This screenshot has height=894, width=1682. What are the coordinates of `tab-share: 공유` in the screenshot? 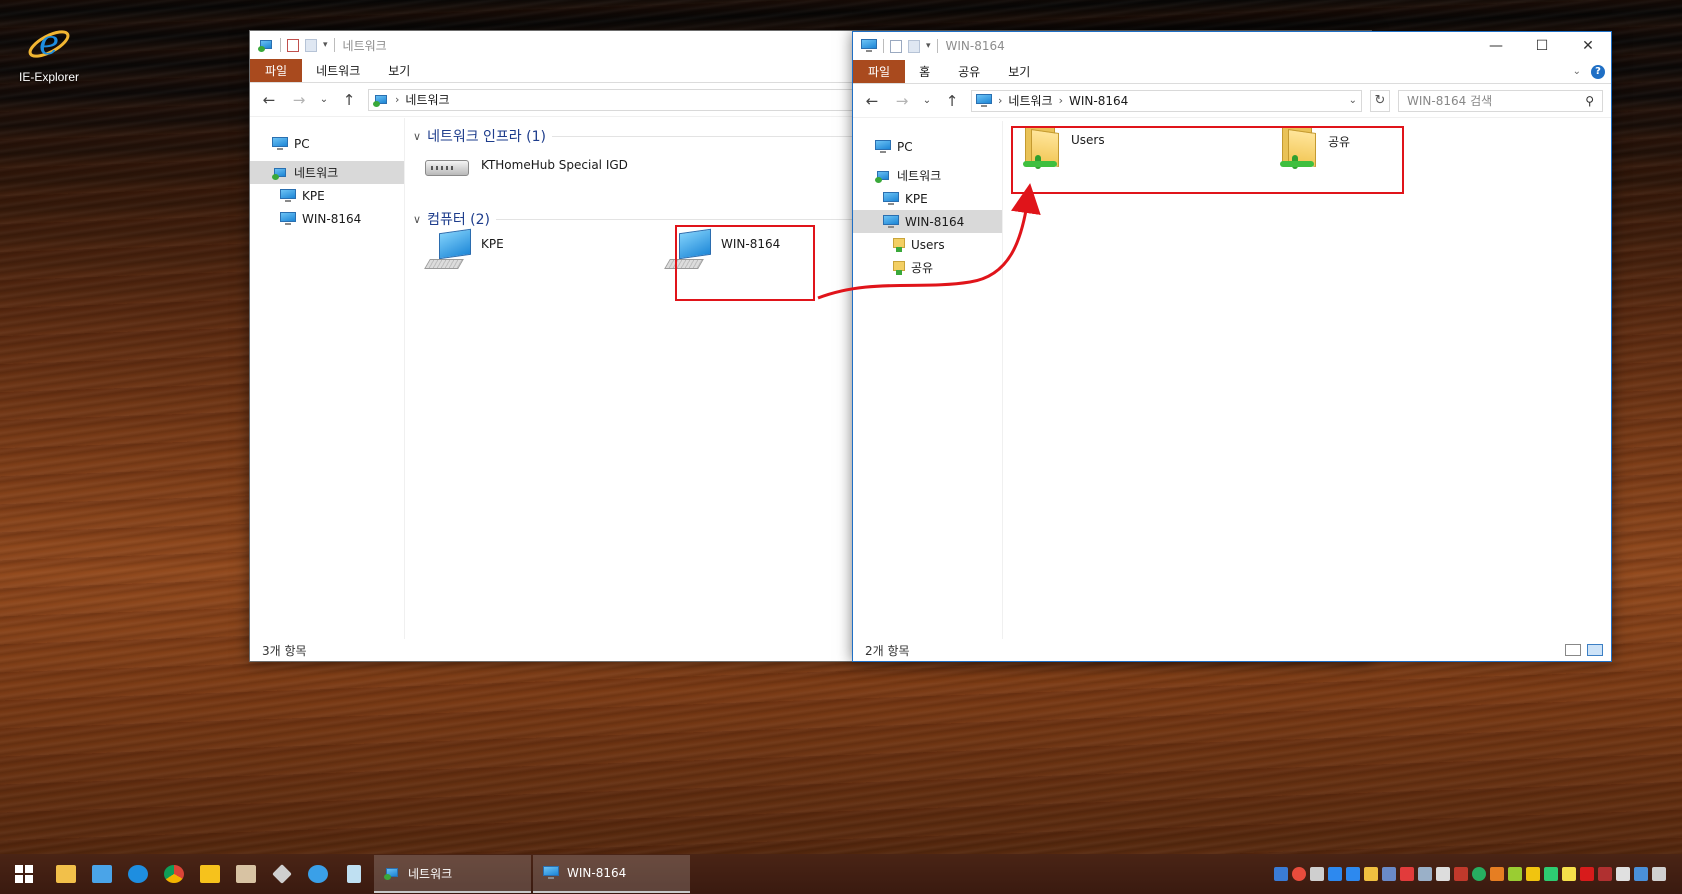 It's located at (969, 71).